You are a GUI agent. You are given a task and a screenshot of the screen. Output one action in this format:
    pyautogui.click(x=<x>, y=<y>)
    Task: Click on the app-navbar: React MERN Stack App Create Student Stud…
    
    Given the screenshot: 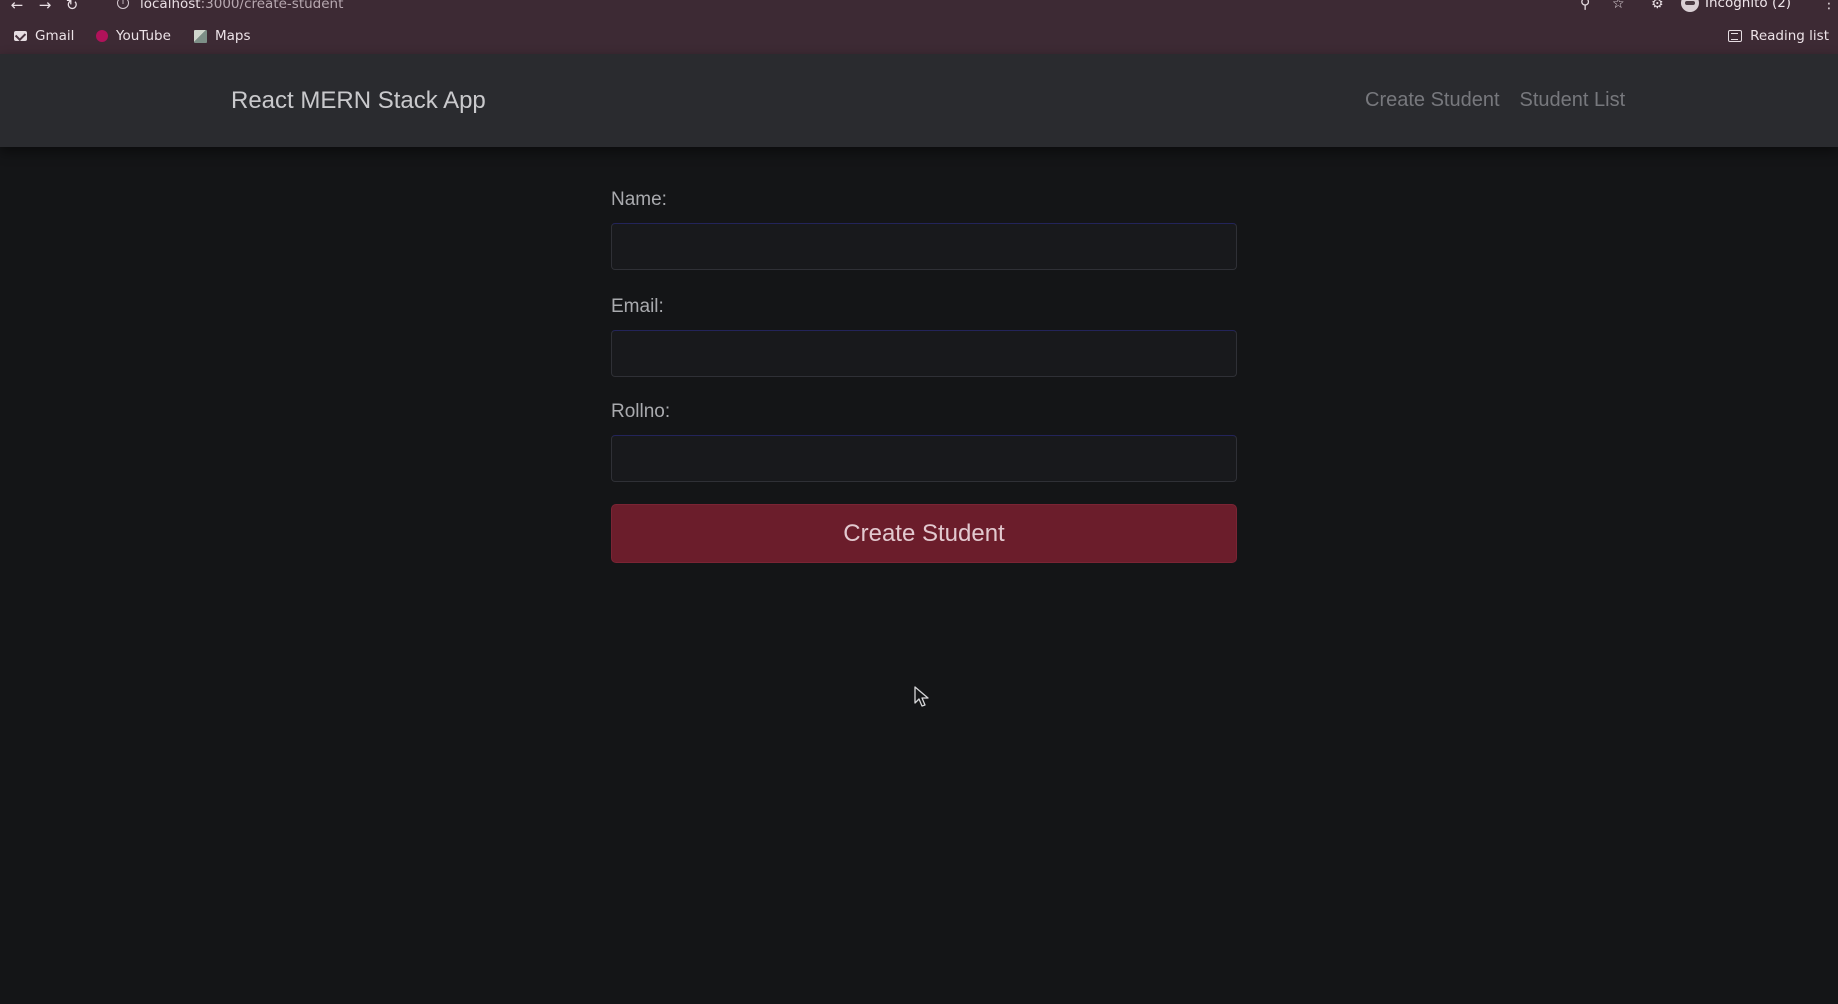 What is the action you would take?
    pyautogui.click(x=919, y=100)
    